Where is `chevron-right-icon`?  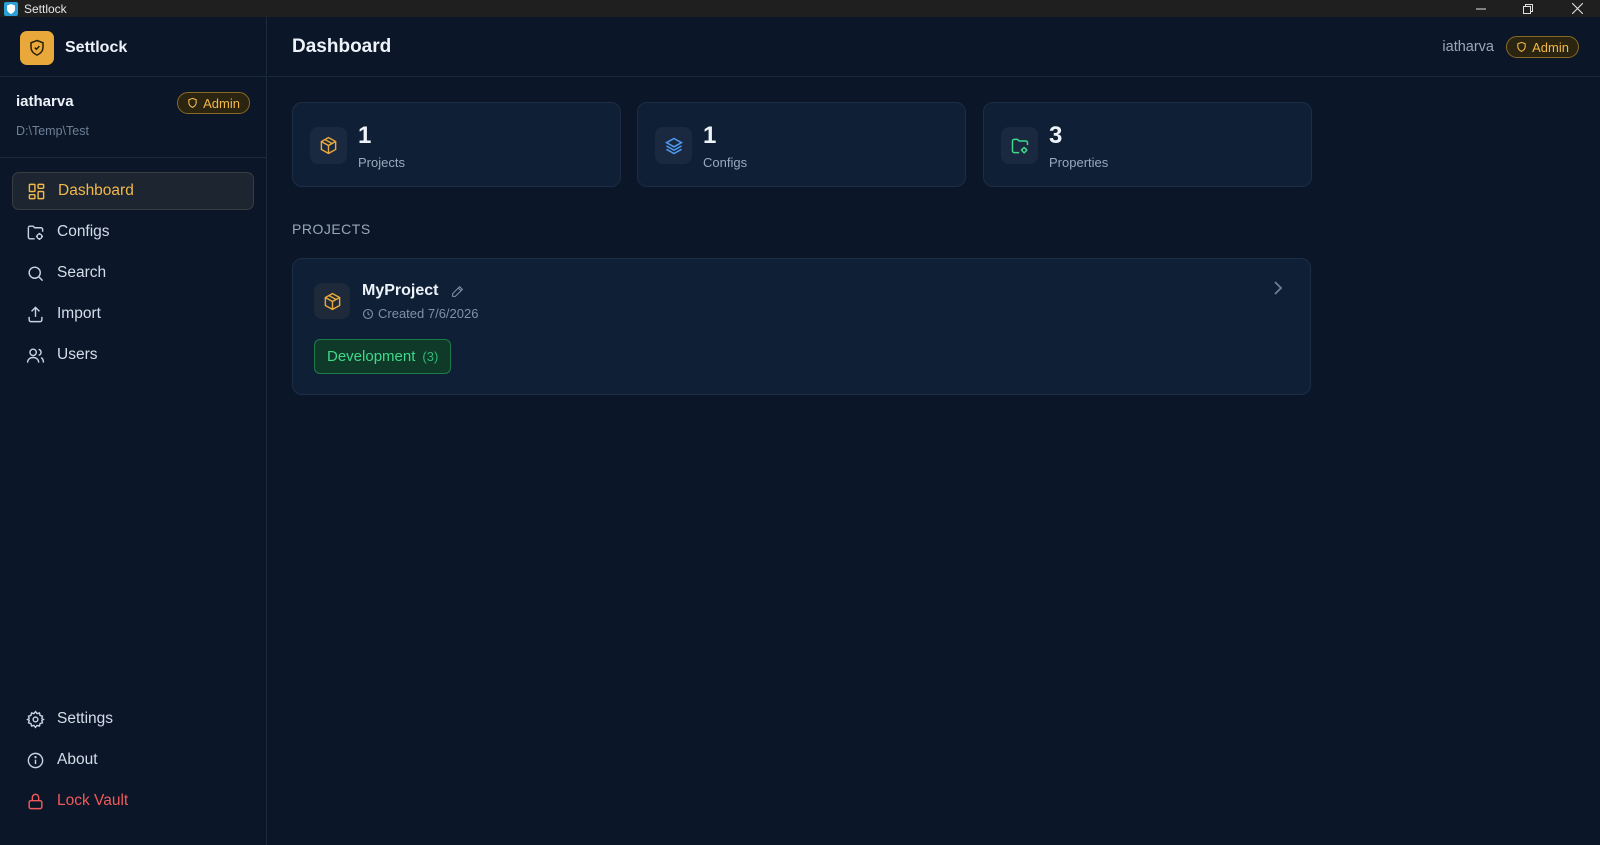 chevron-right-icon is located at coordinates (1279, 288).